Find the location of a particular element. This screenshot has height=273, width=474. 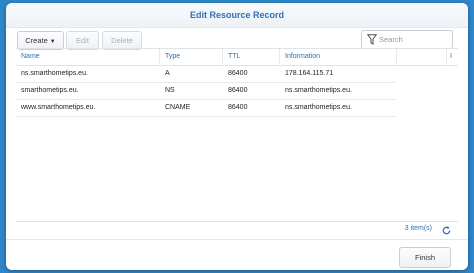

cell-type: CNAME is located at coordinates (178, 107).